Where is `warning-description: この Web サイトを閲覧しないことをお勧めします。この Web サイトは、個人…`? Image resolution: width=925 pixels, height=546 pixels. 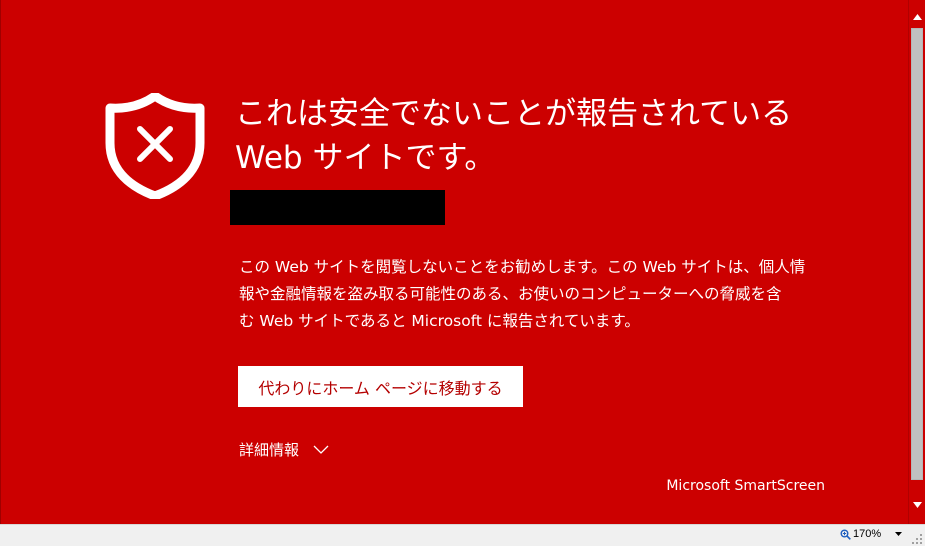 warning-description: この Web サイトを閲覧しないことをお勧めします。この Web サイトは、個人… is located at coordinates (539, 294).